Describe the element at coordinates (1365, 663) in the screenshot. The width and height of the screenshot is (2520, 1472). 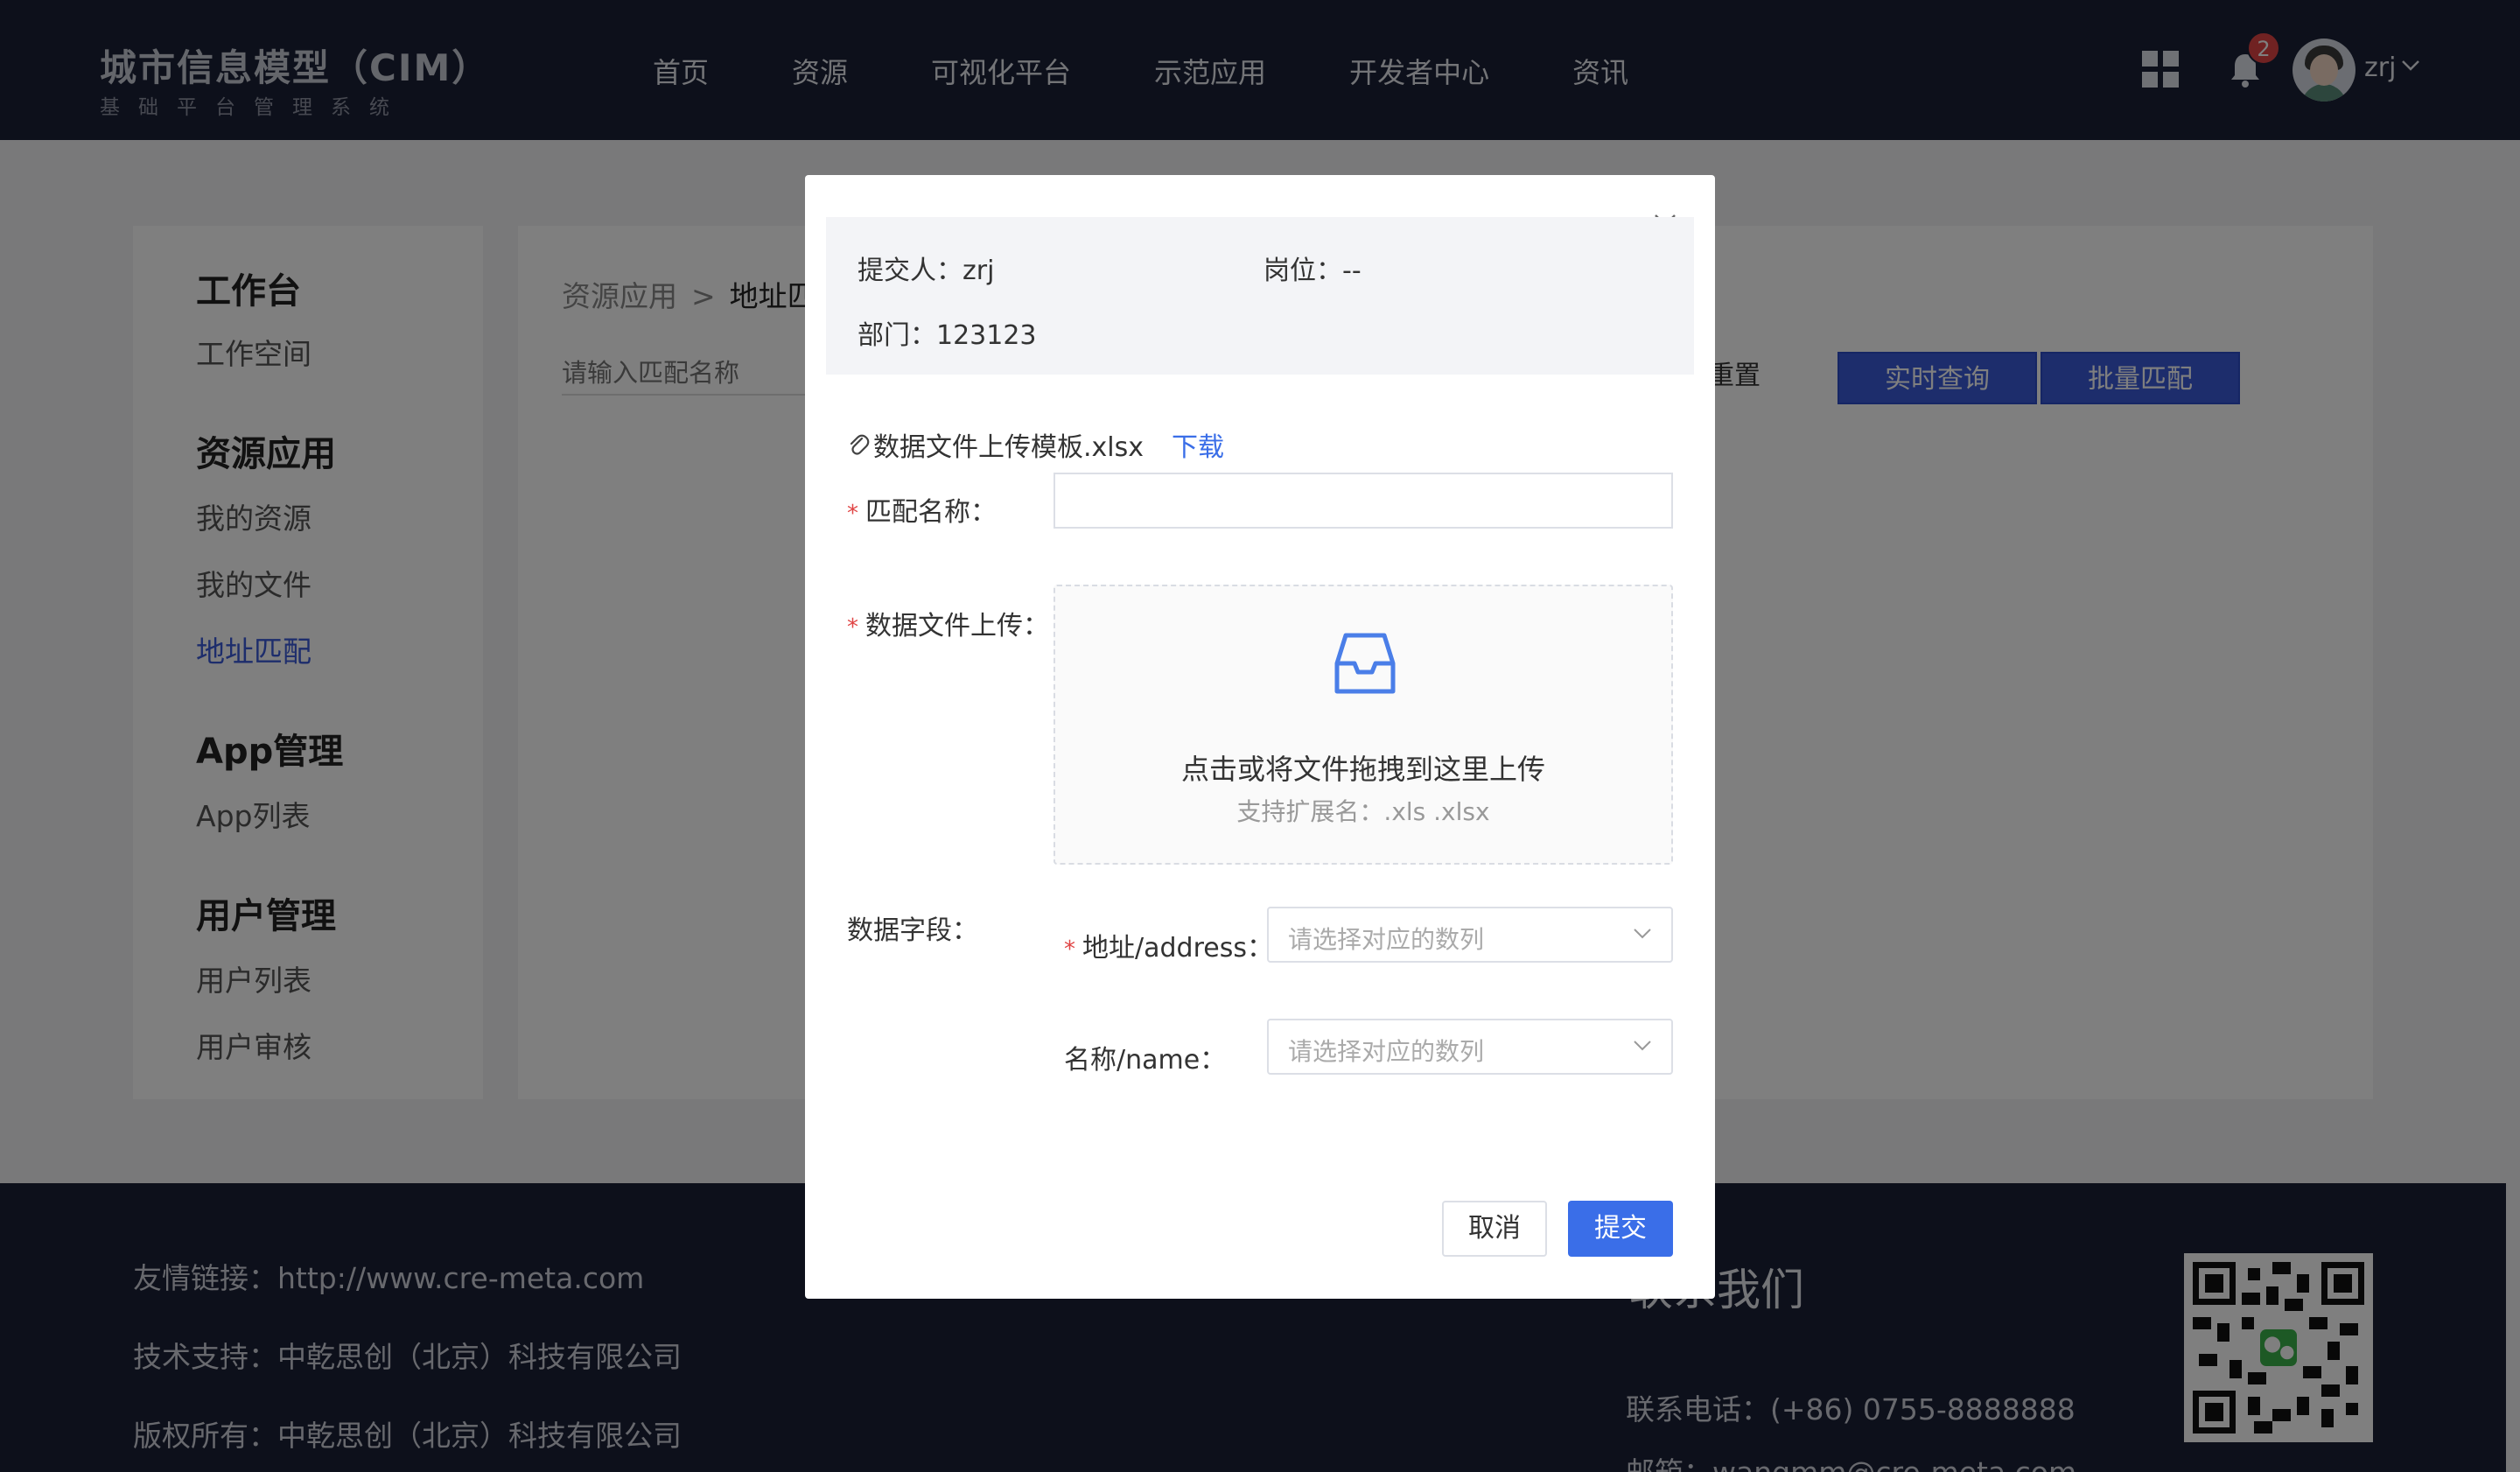
I see `inbox-icon` at that location.